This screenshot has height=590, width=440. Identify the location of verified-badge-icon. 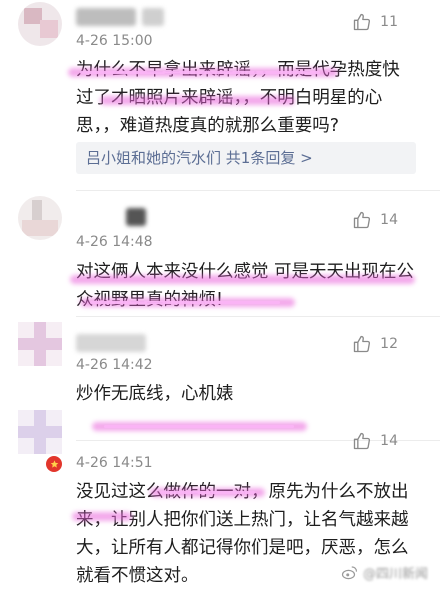
(54, 464).